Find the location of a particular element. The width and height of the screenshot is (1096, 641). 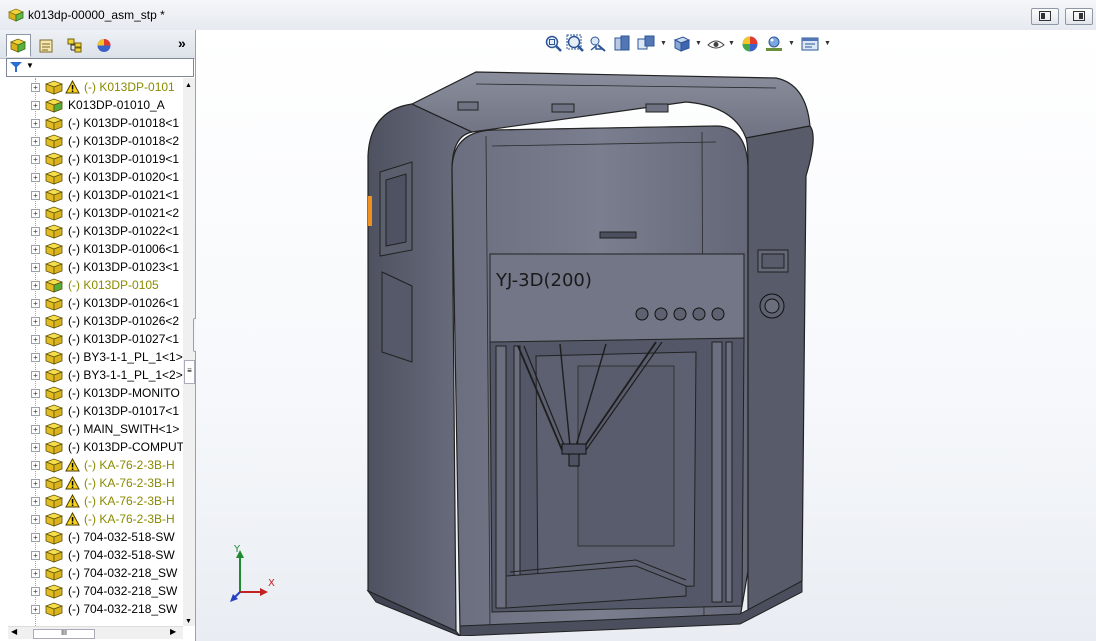

tree-item: + (-) K013DP-0105 is located at coordinates (91, 285).